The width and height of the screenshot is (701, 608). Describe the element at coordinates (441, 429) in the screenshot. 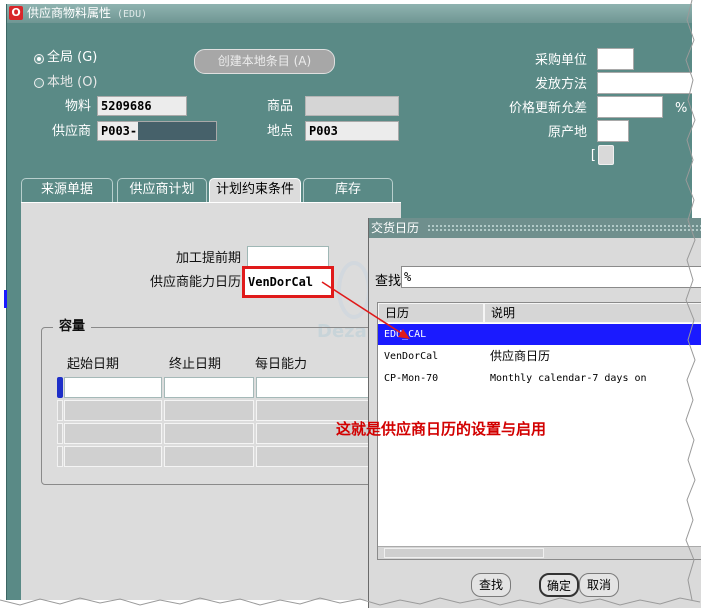

I see `annotation-note: 这就是供应商日历的设置与启用` at that location.